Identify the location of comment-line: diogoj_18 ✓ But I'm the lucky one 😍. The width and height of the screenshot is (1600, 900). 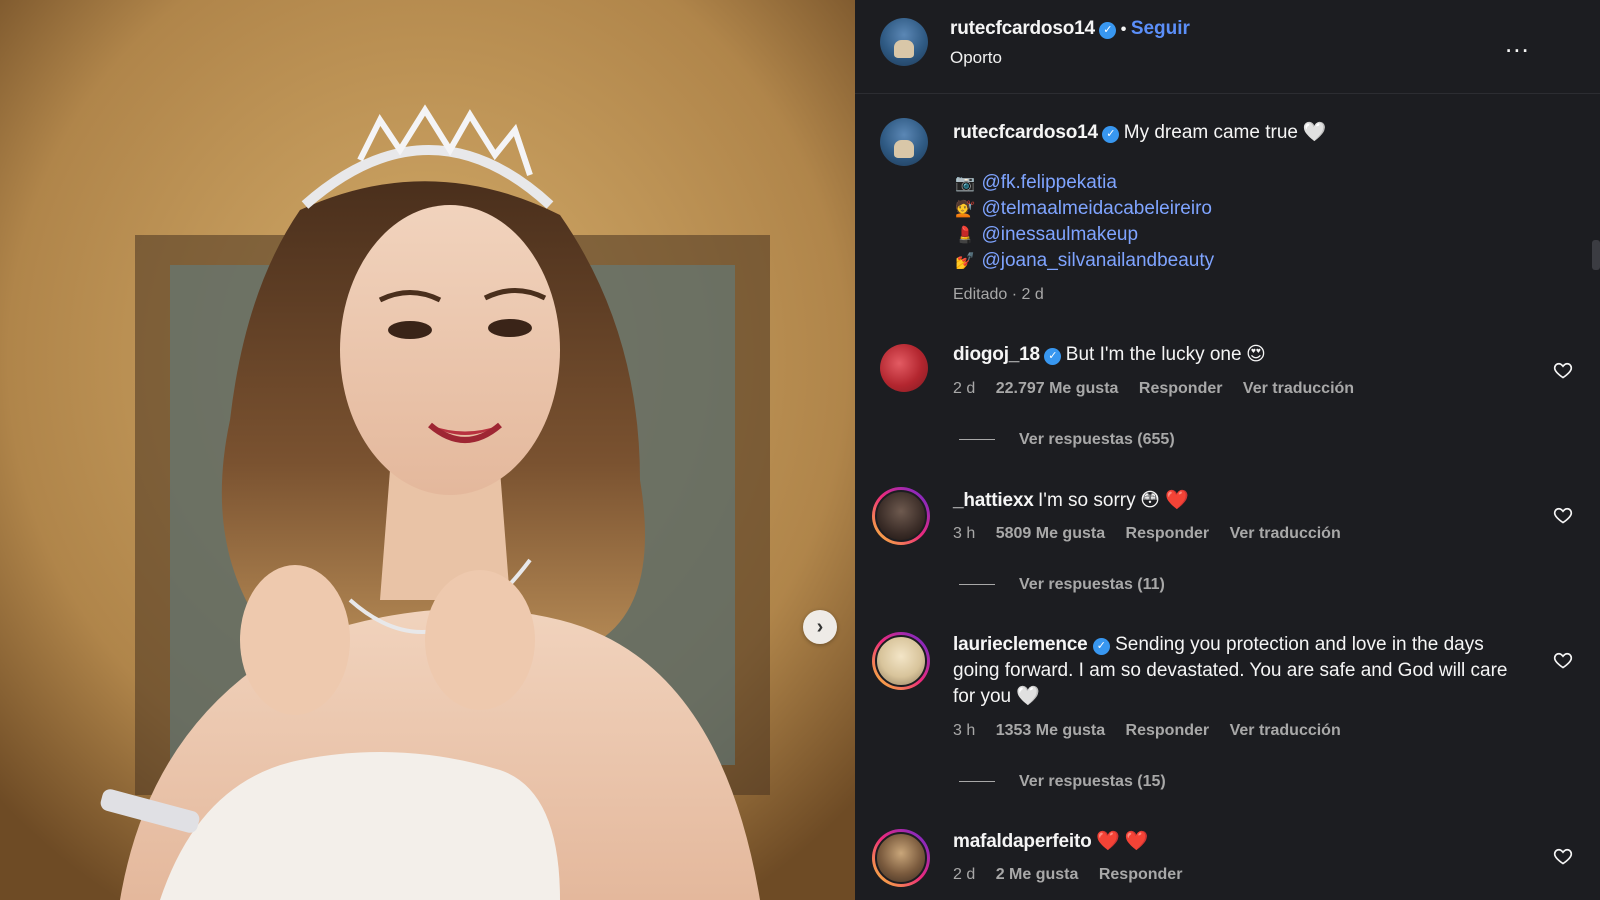
(1109, 354).